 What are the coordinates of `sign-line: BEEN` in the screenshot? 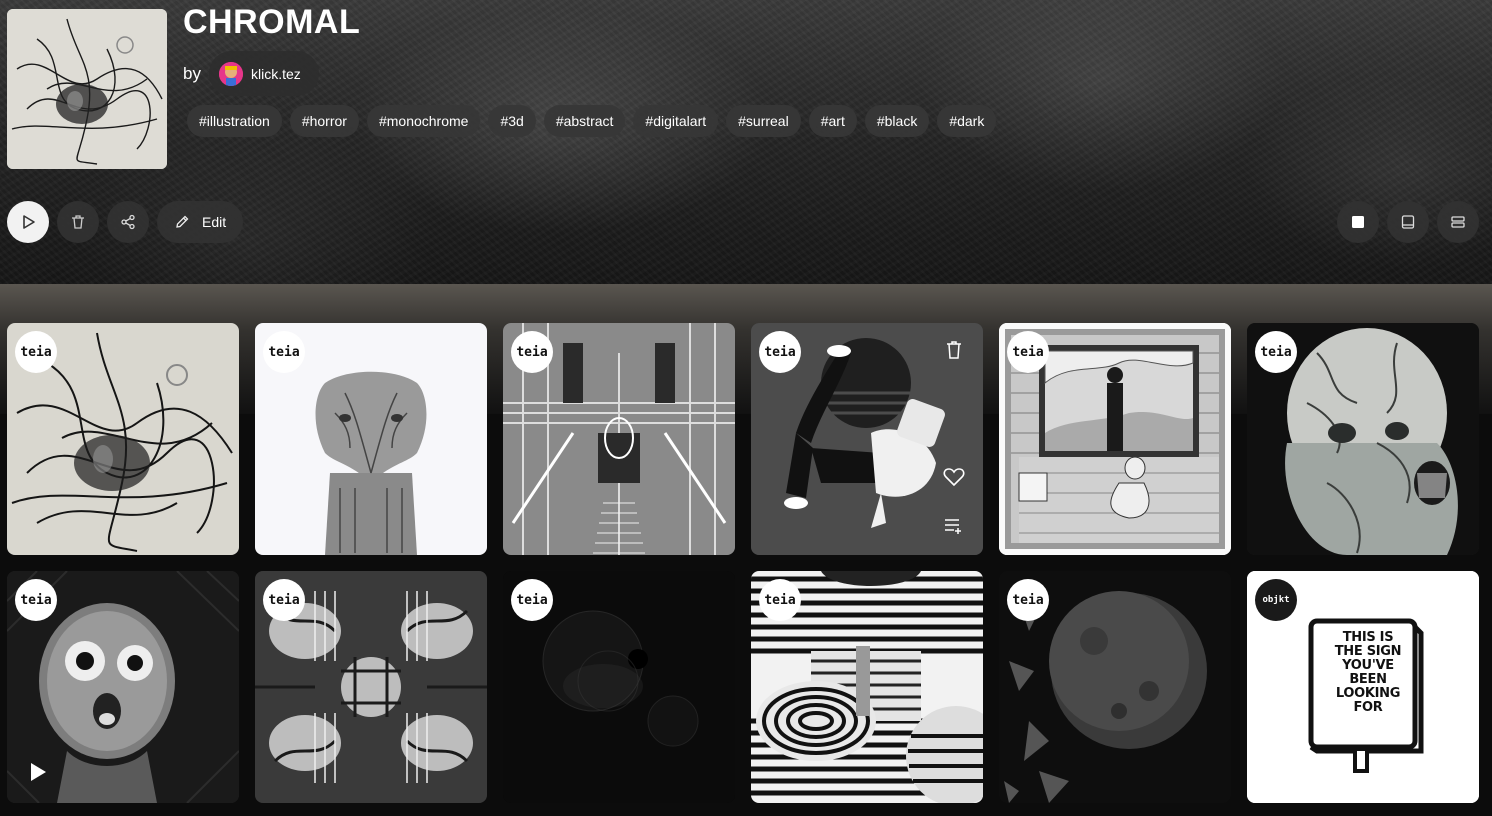 It's located at (1368, 679).